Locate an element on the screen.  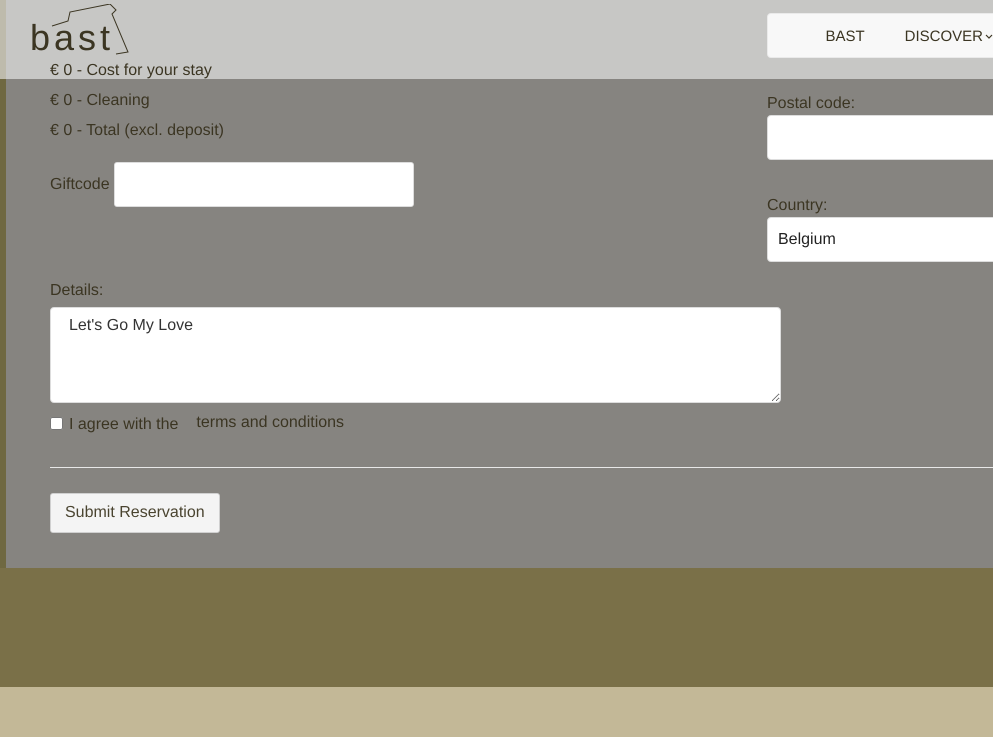
submit-reservation-button: Submit Reservation is located at coordinates (135, 513).